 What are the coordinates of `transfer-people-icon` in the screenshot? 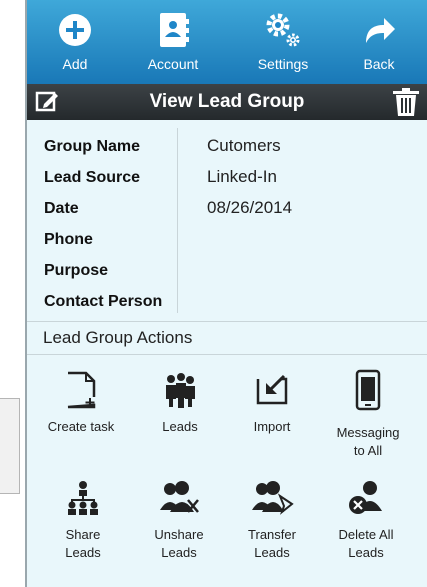 It's located at (272, 498).